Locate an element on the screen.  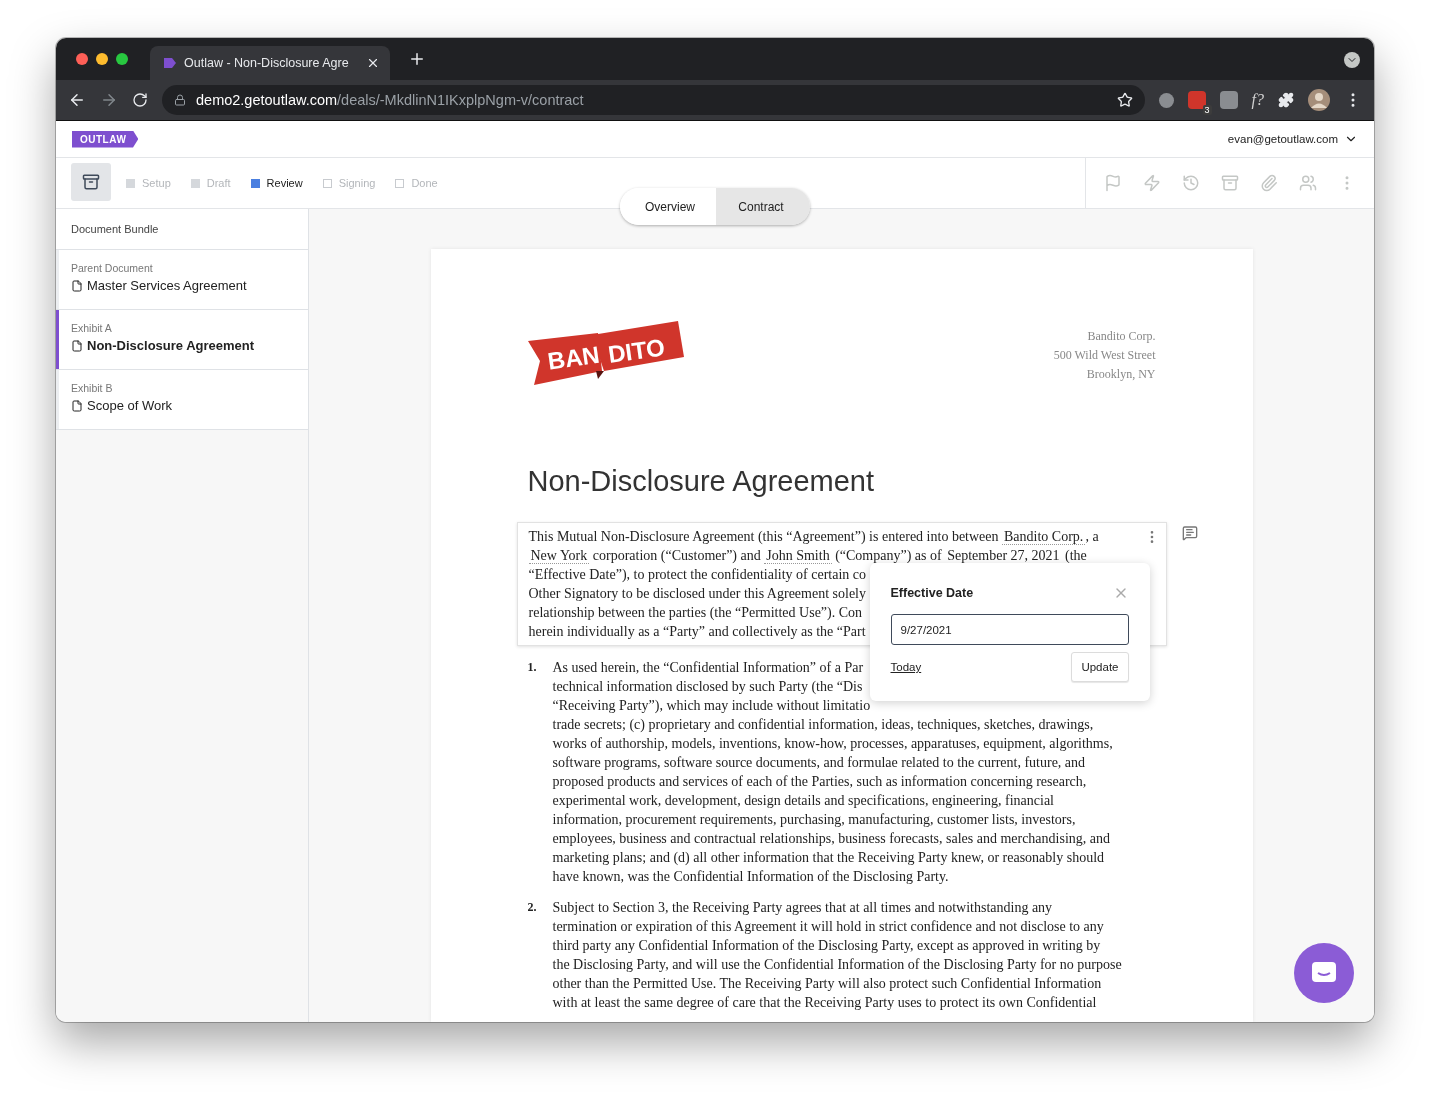
text-line: works of authorship, models, inventions, know-how, processes, apparatuses, equipment, algorithms, is located at coordinates (832, 744).